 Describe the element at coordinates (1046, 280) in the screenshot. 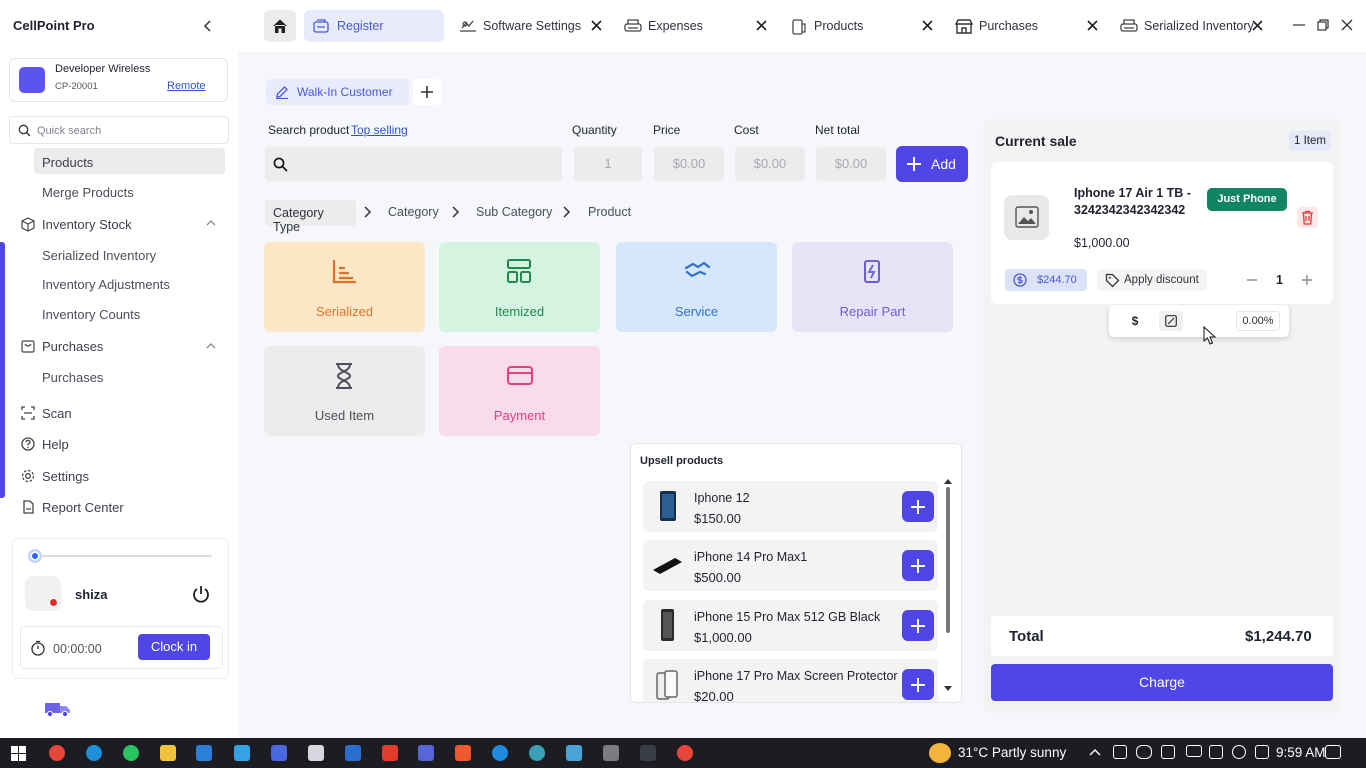

I see `tax-amount-badge: $244.70` at that location.